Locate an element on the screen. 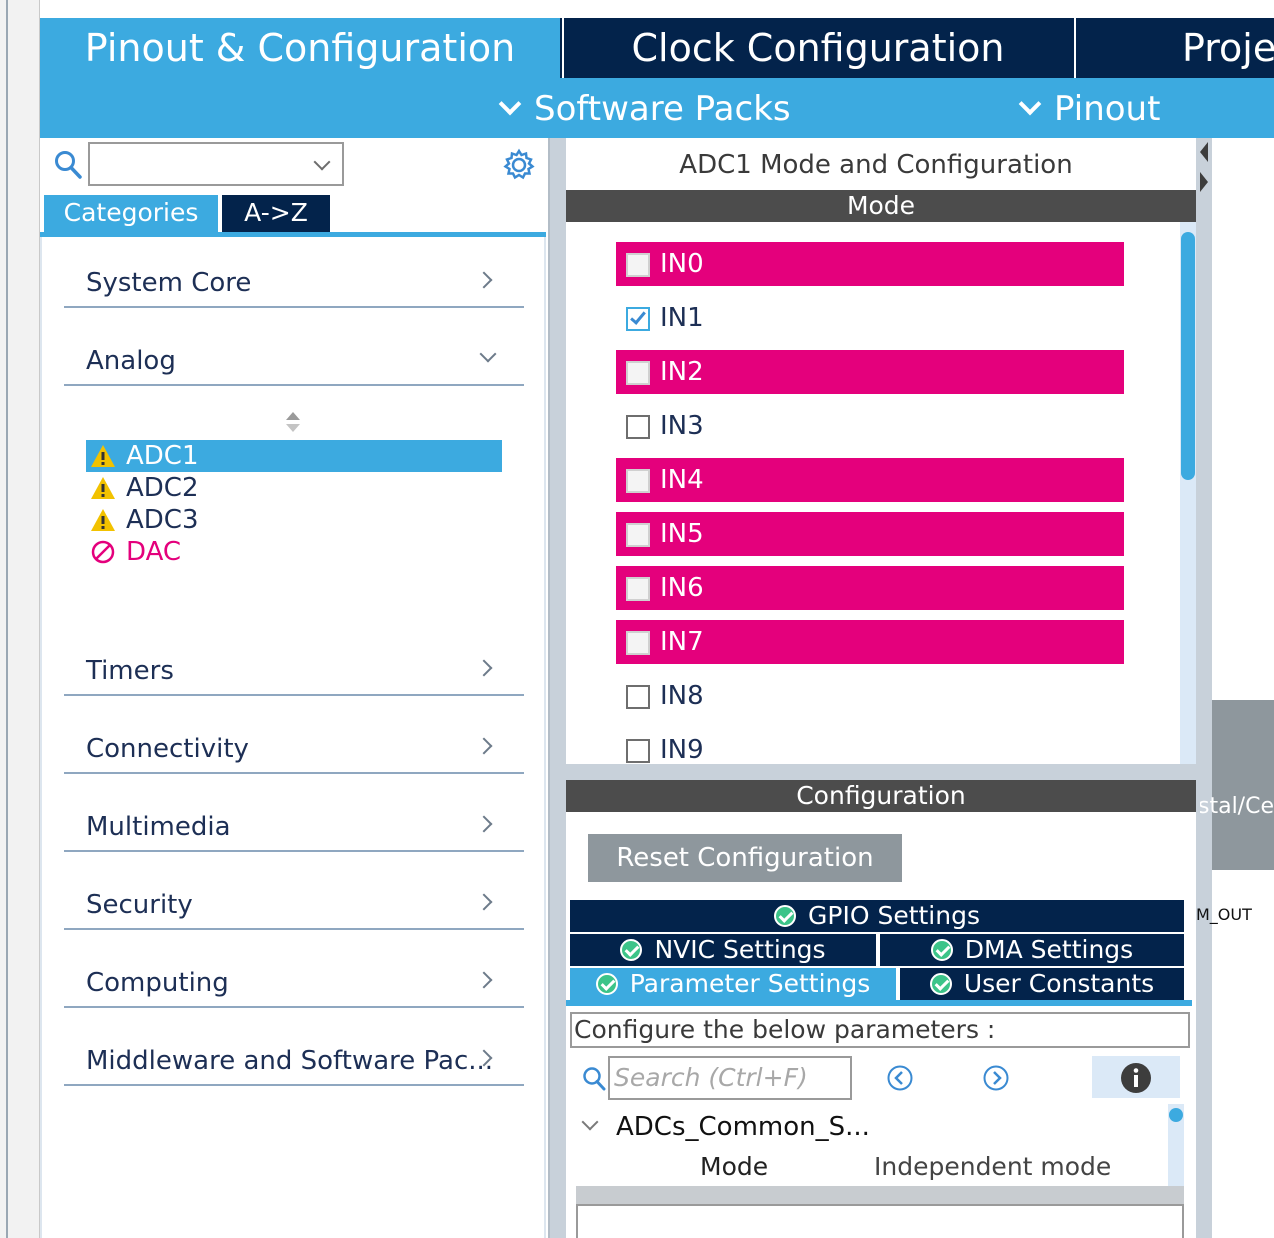 Image resolution: width=1274 pixels, height=1238 pixels. gear-icon is located at coordinates (519, 165).